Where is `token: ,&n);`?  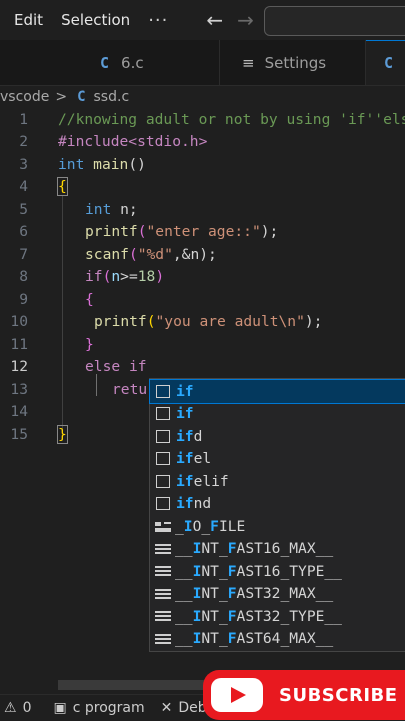
token: ,&n); is located at coordinates (194, 254).